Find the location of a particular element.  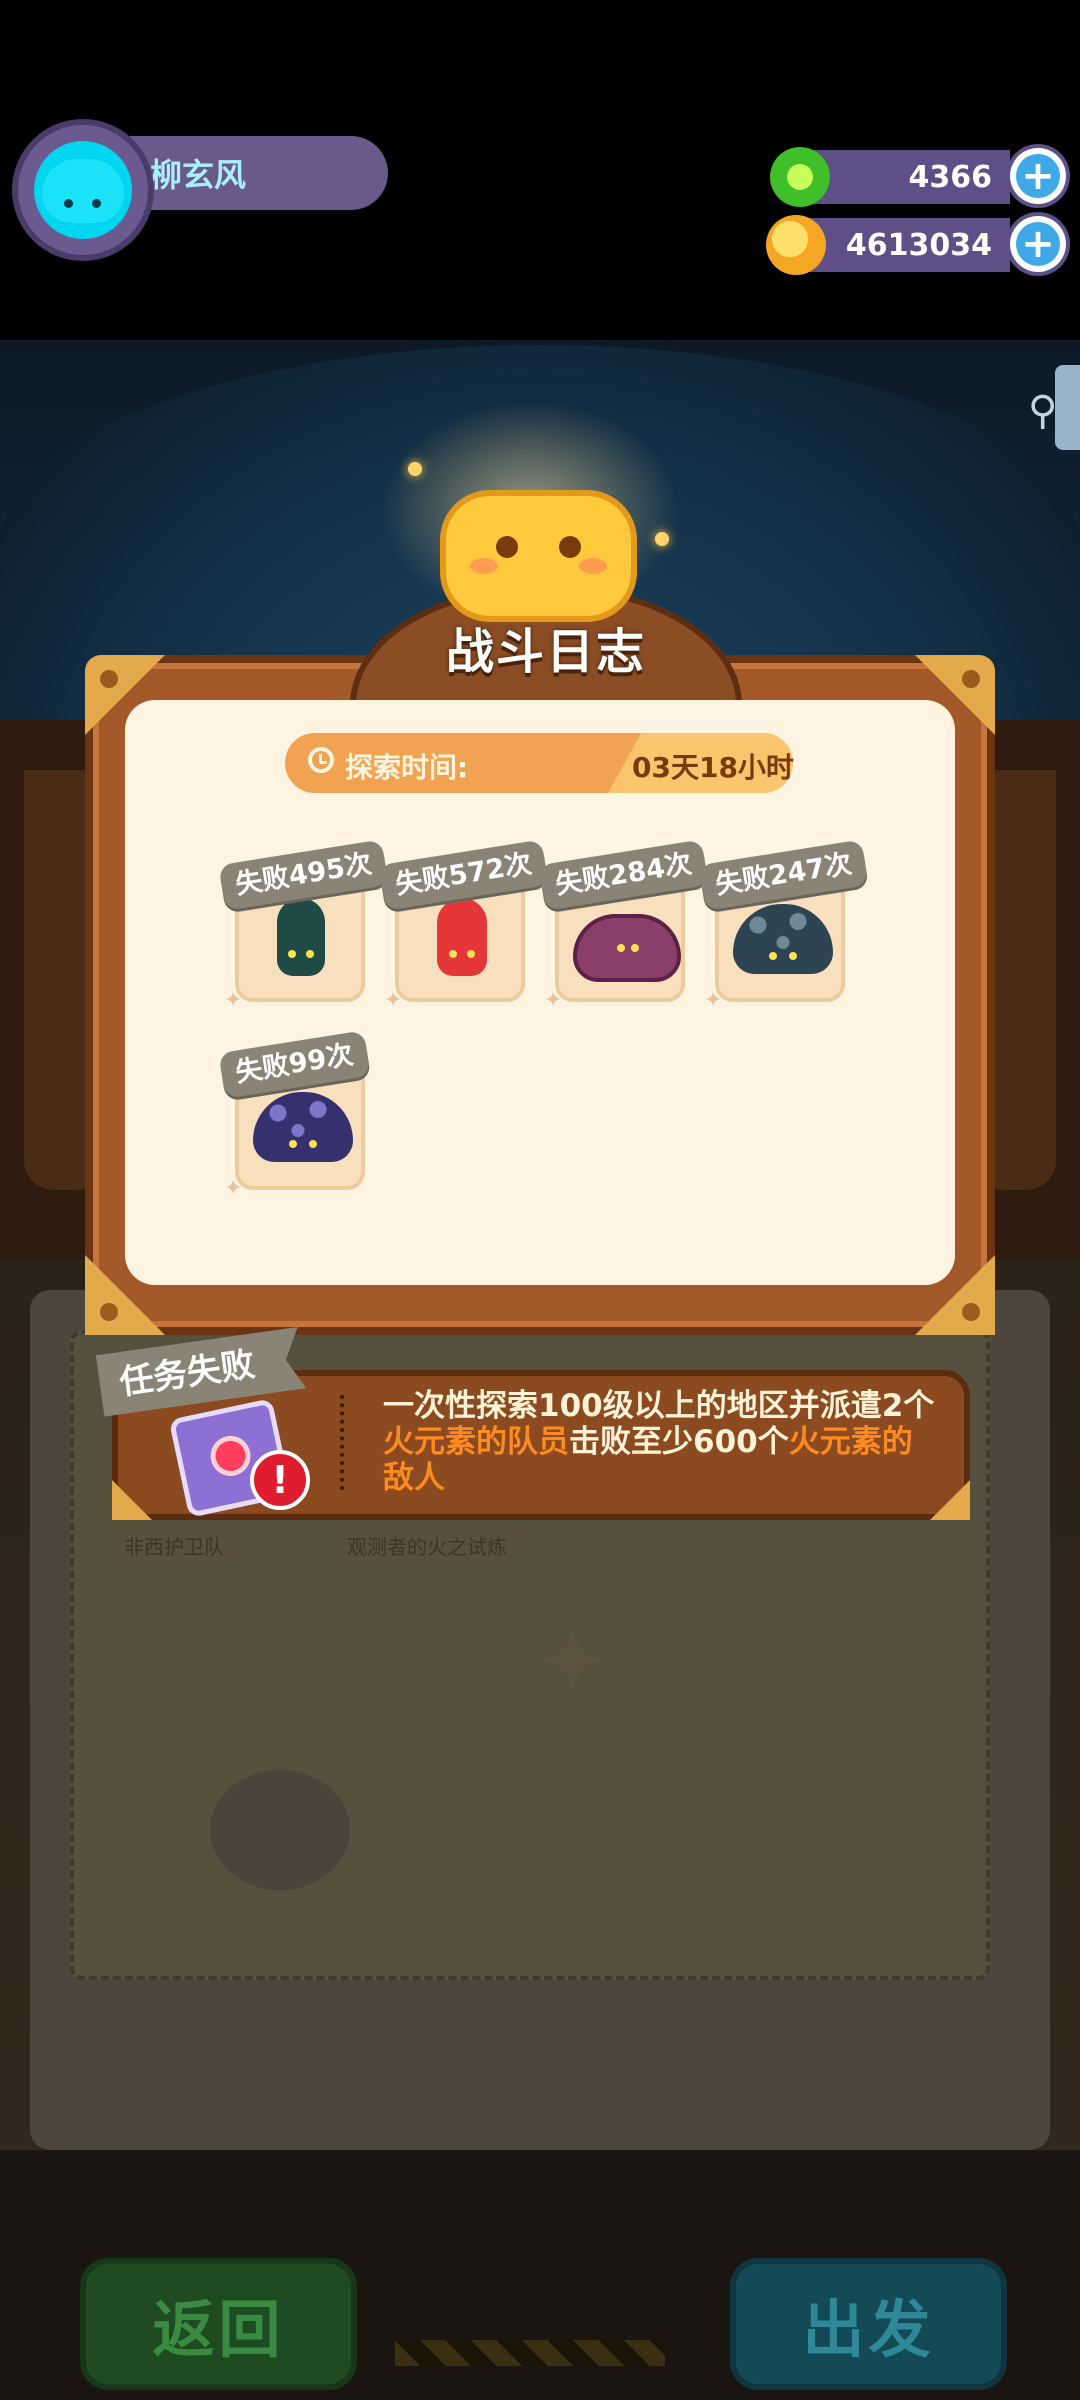

add-gems-button: + is located at coordinates (1038, 176).